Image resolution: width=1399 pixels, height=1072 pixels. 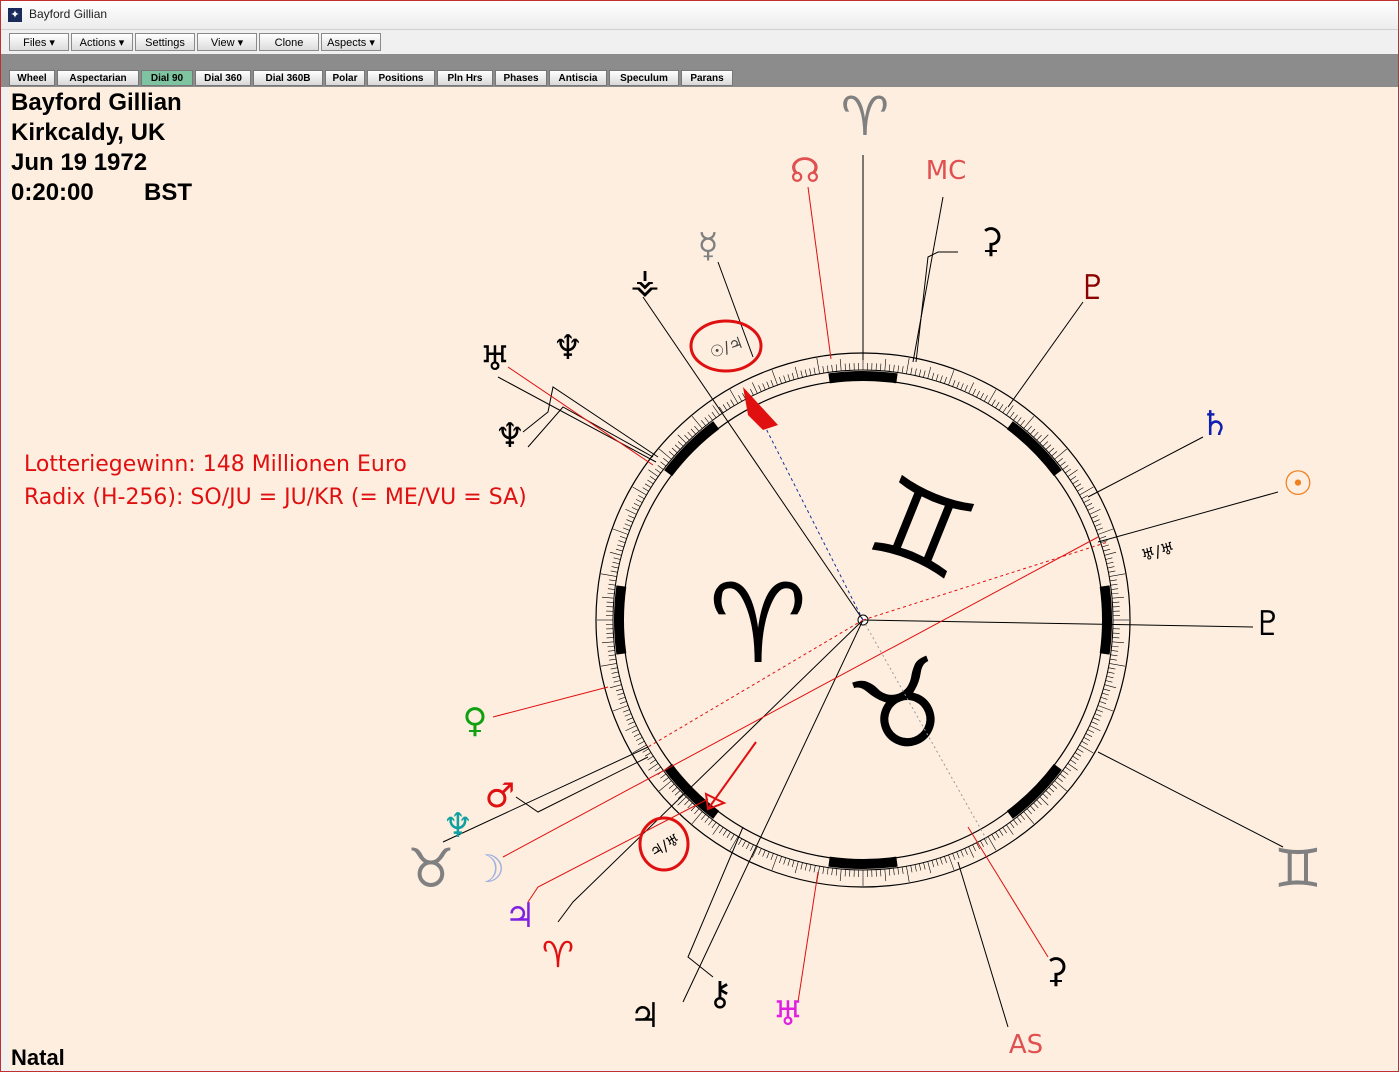 I want to click on glyph-pluto: ♇, so click(x=1093, y=288).